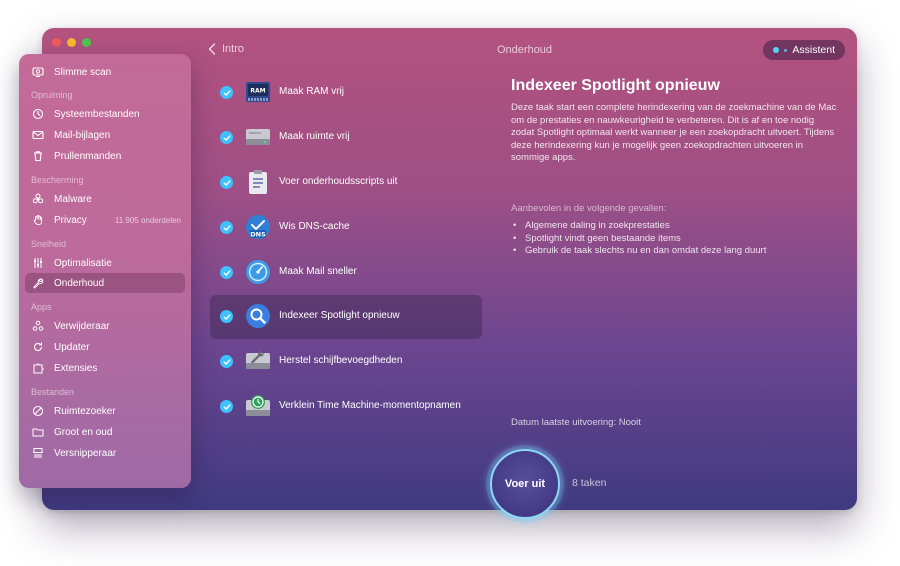 The width and height of the screenshot is (900, 566). I want to click on sidebar-item-malware: Malware, so click(105, 199).